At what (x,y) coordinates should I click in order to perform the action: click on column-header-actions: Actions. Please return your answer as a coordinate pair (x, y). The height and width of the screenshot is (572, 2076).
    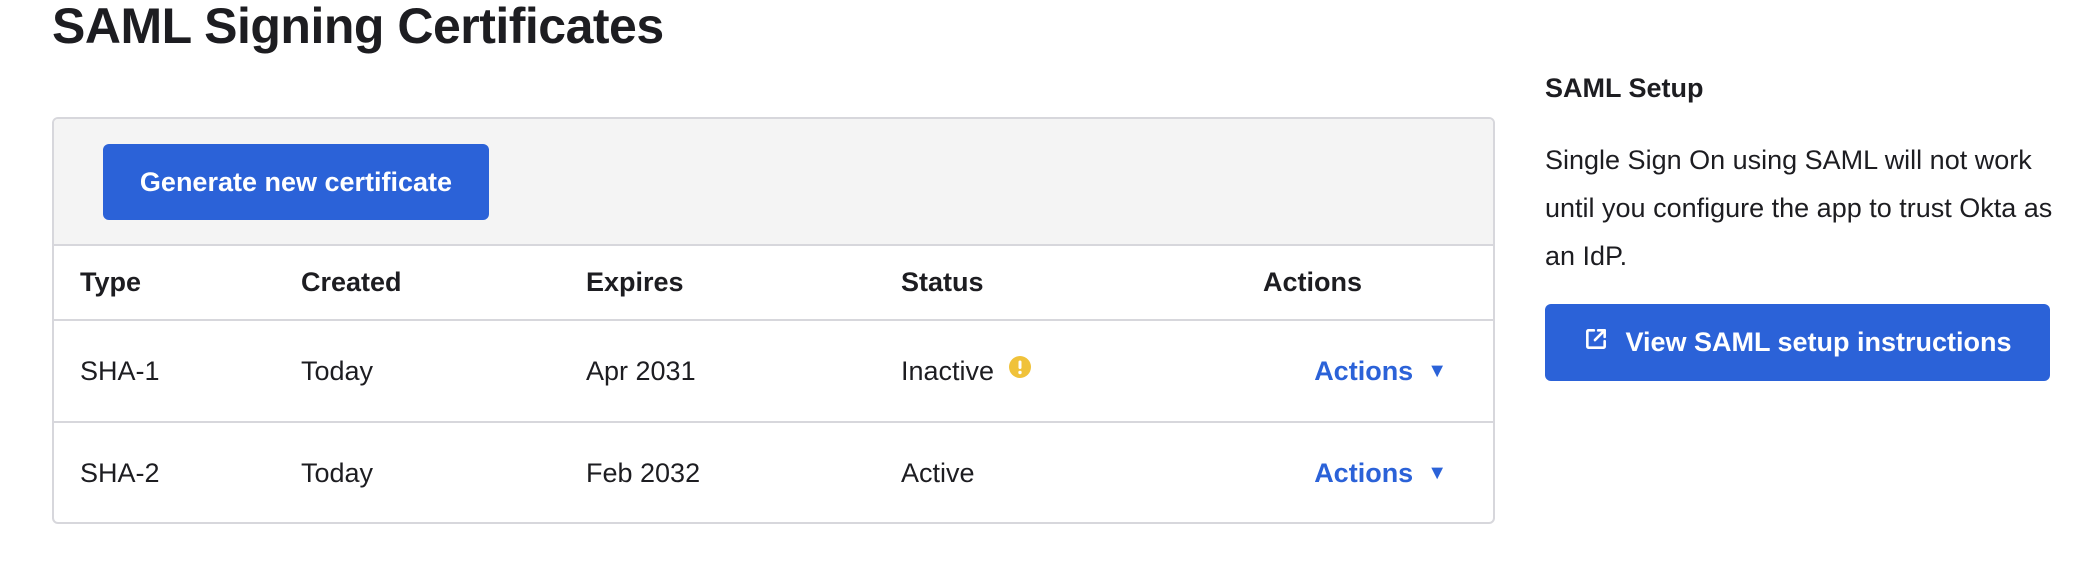
    Looking at the image, I should click on (1378, 283).